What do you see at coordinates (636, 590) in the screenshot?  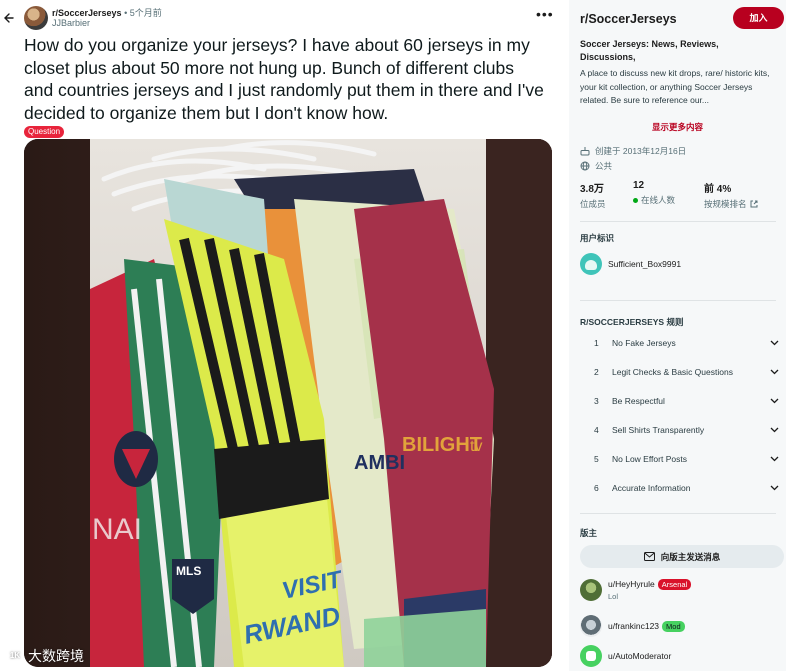 I see `moderator-item: u/HeyHyrule Arsenal Lol` at bounding box center [636, 590].